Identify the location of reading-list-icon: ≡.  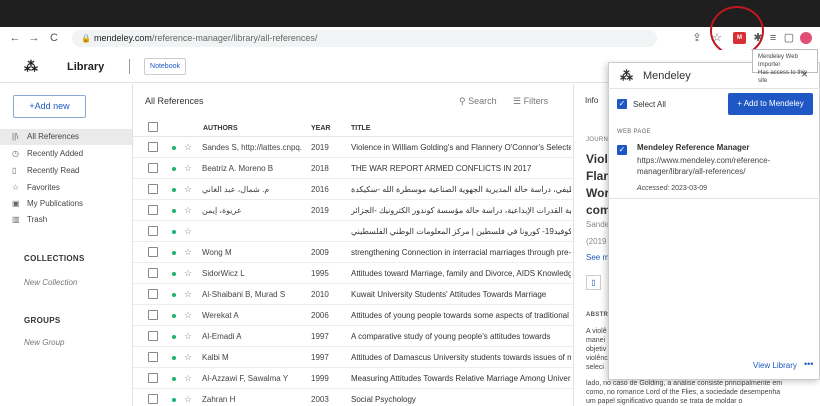
(773, 38).